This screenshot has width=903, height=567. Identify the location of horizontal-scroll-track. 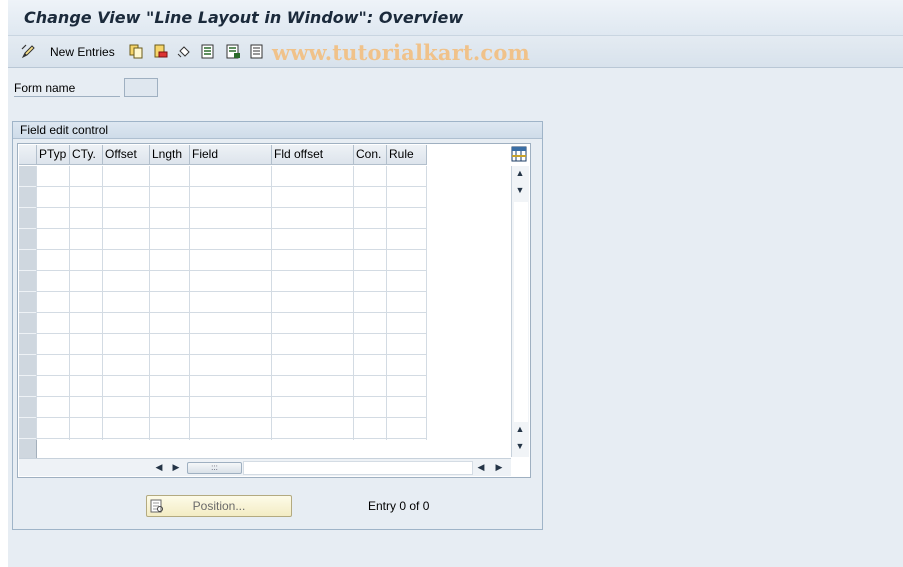
(358, 468).